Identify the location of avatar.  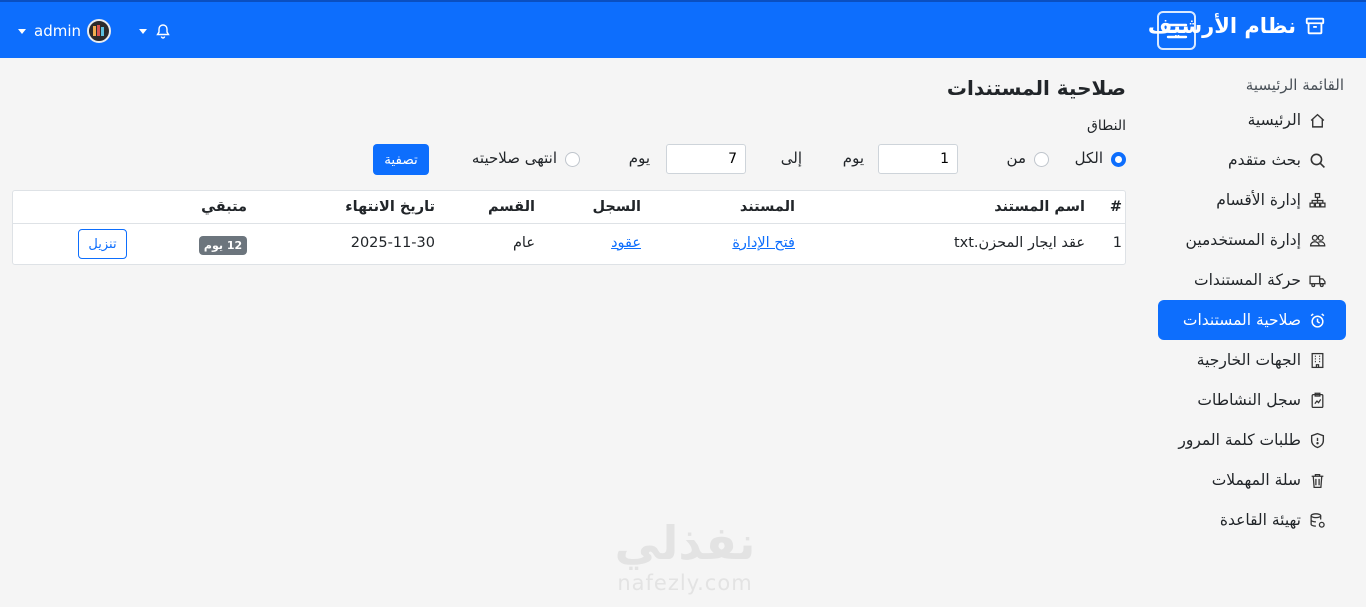
(99, 31).